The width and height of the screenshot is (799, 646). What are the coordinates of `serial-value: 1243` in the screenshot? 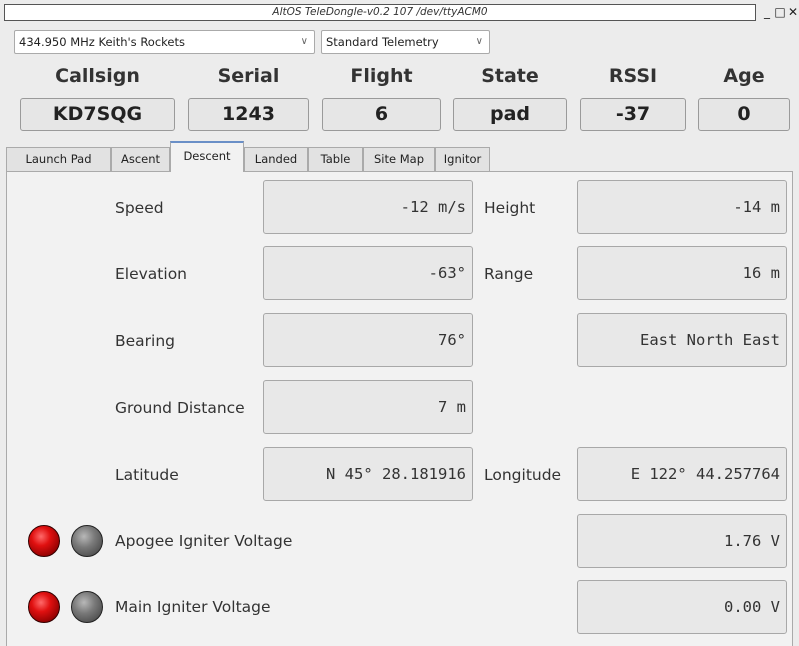 It's located at (248, 114).